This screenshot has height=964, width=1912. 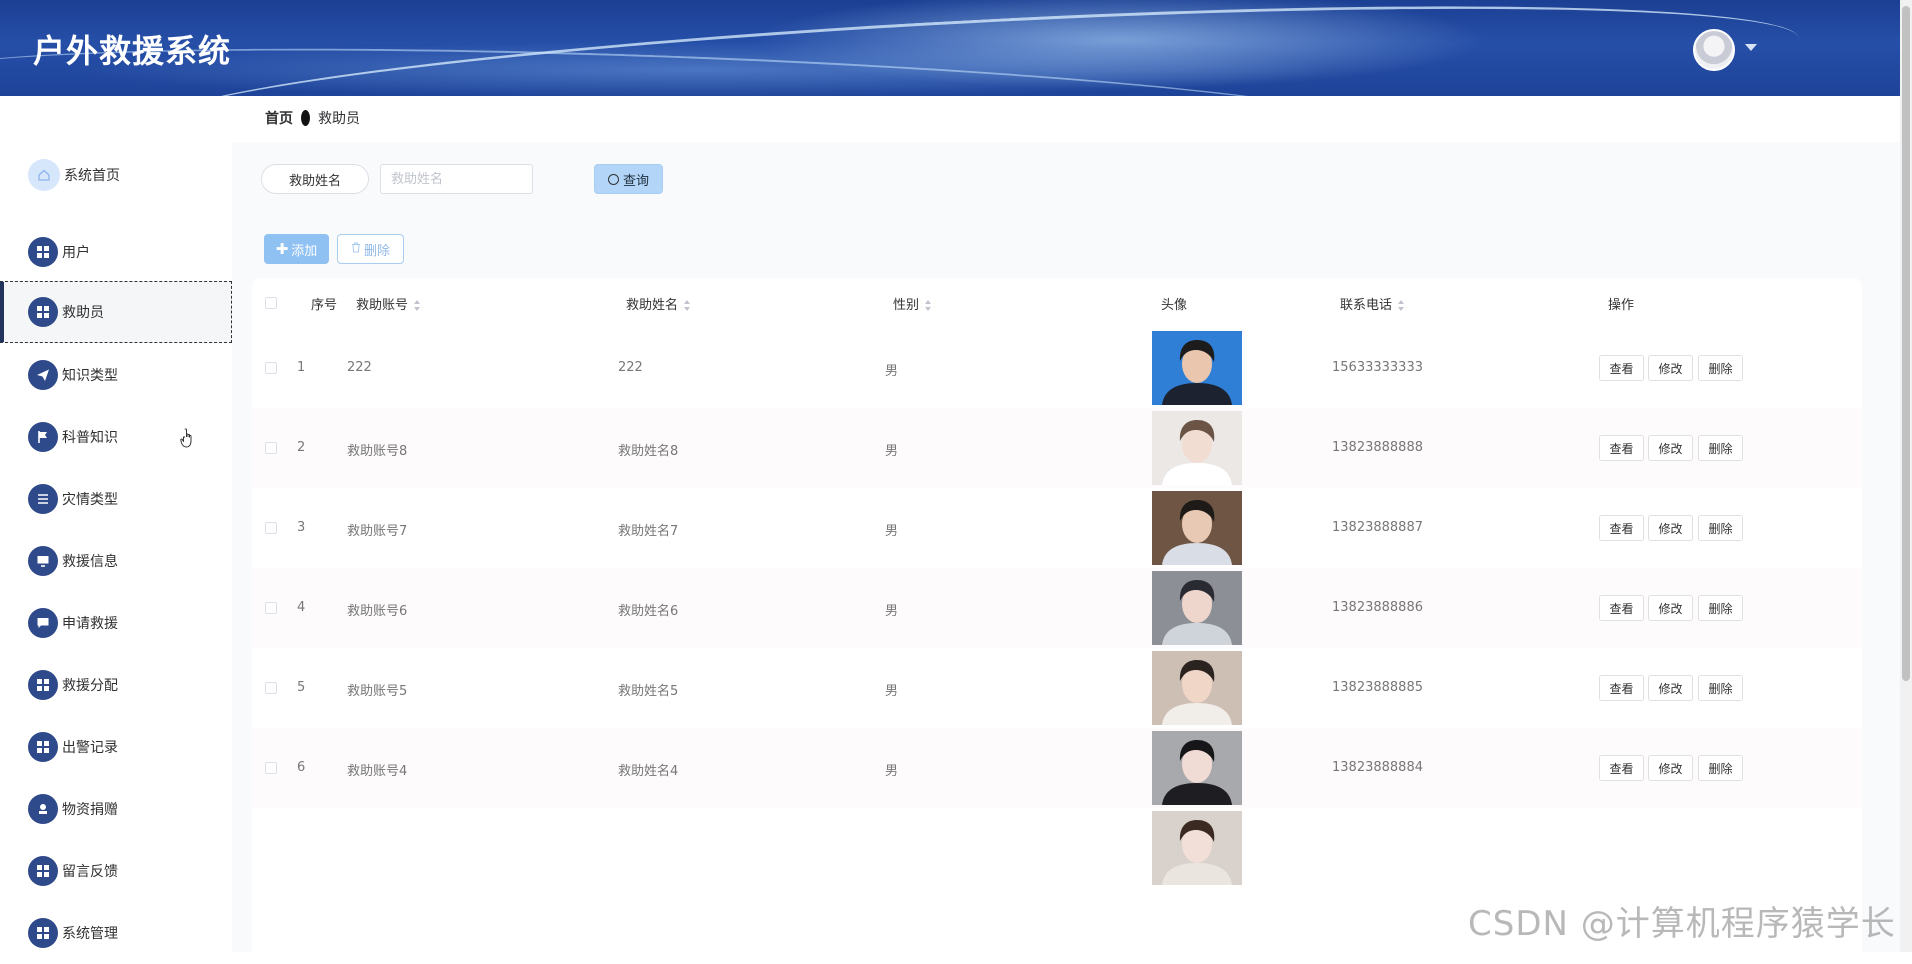 What do you see at coordinates (1057, 448) in the screenshot?
I see `table-row: 2 救助账号8 救助姓名8 男 13823888888 查看 修改 删除` at bounding box center [1057, 448].